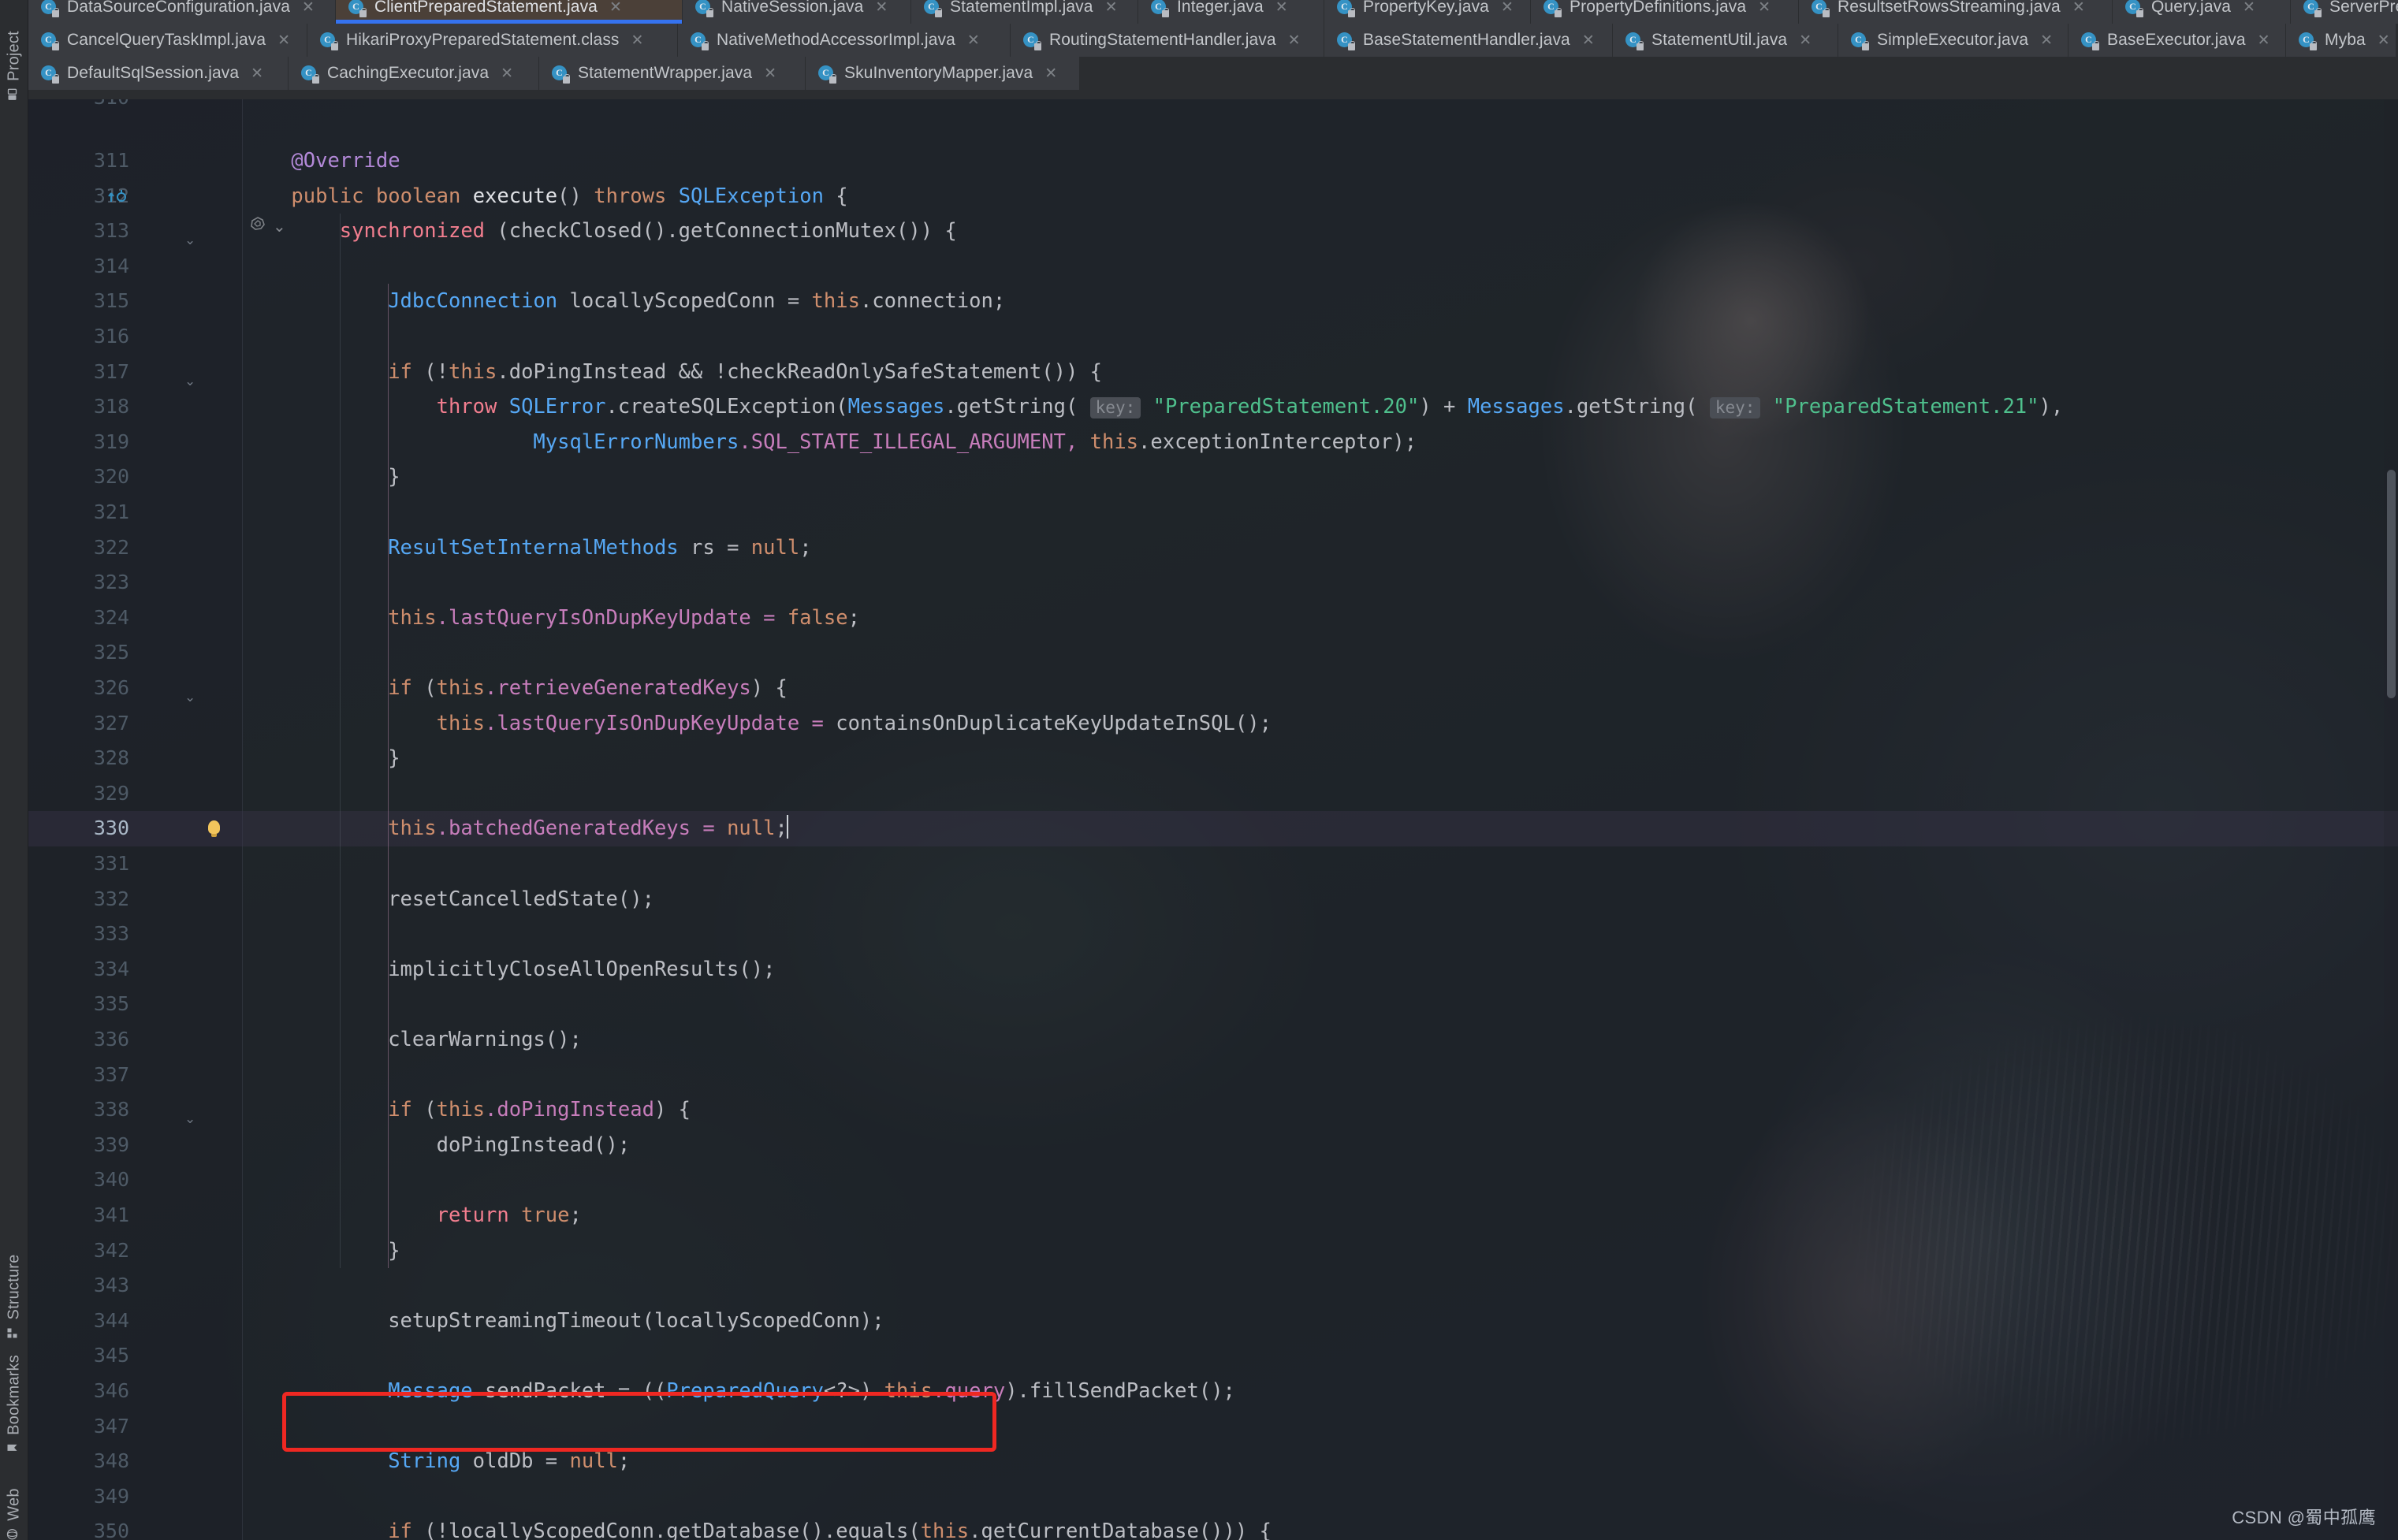 The height and width of the screenshot is (1540, 2398). I want to click on line-number: 322, so click(78, 548).